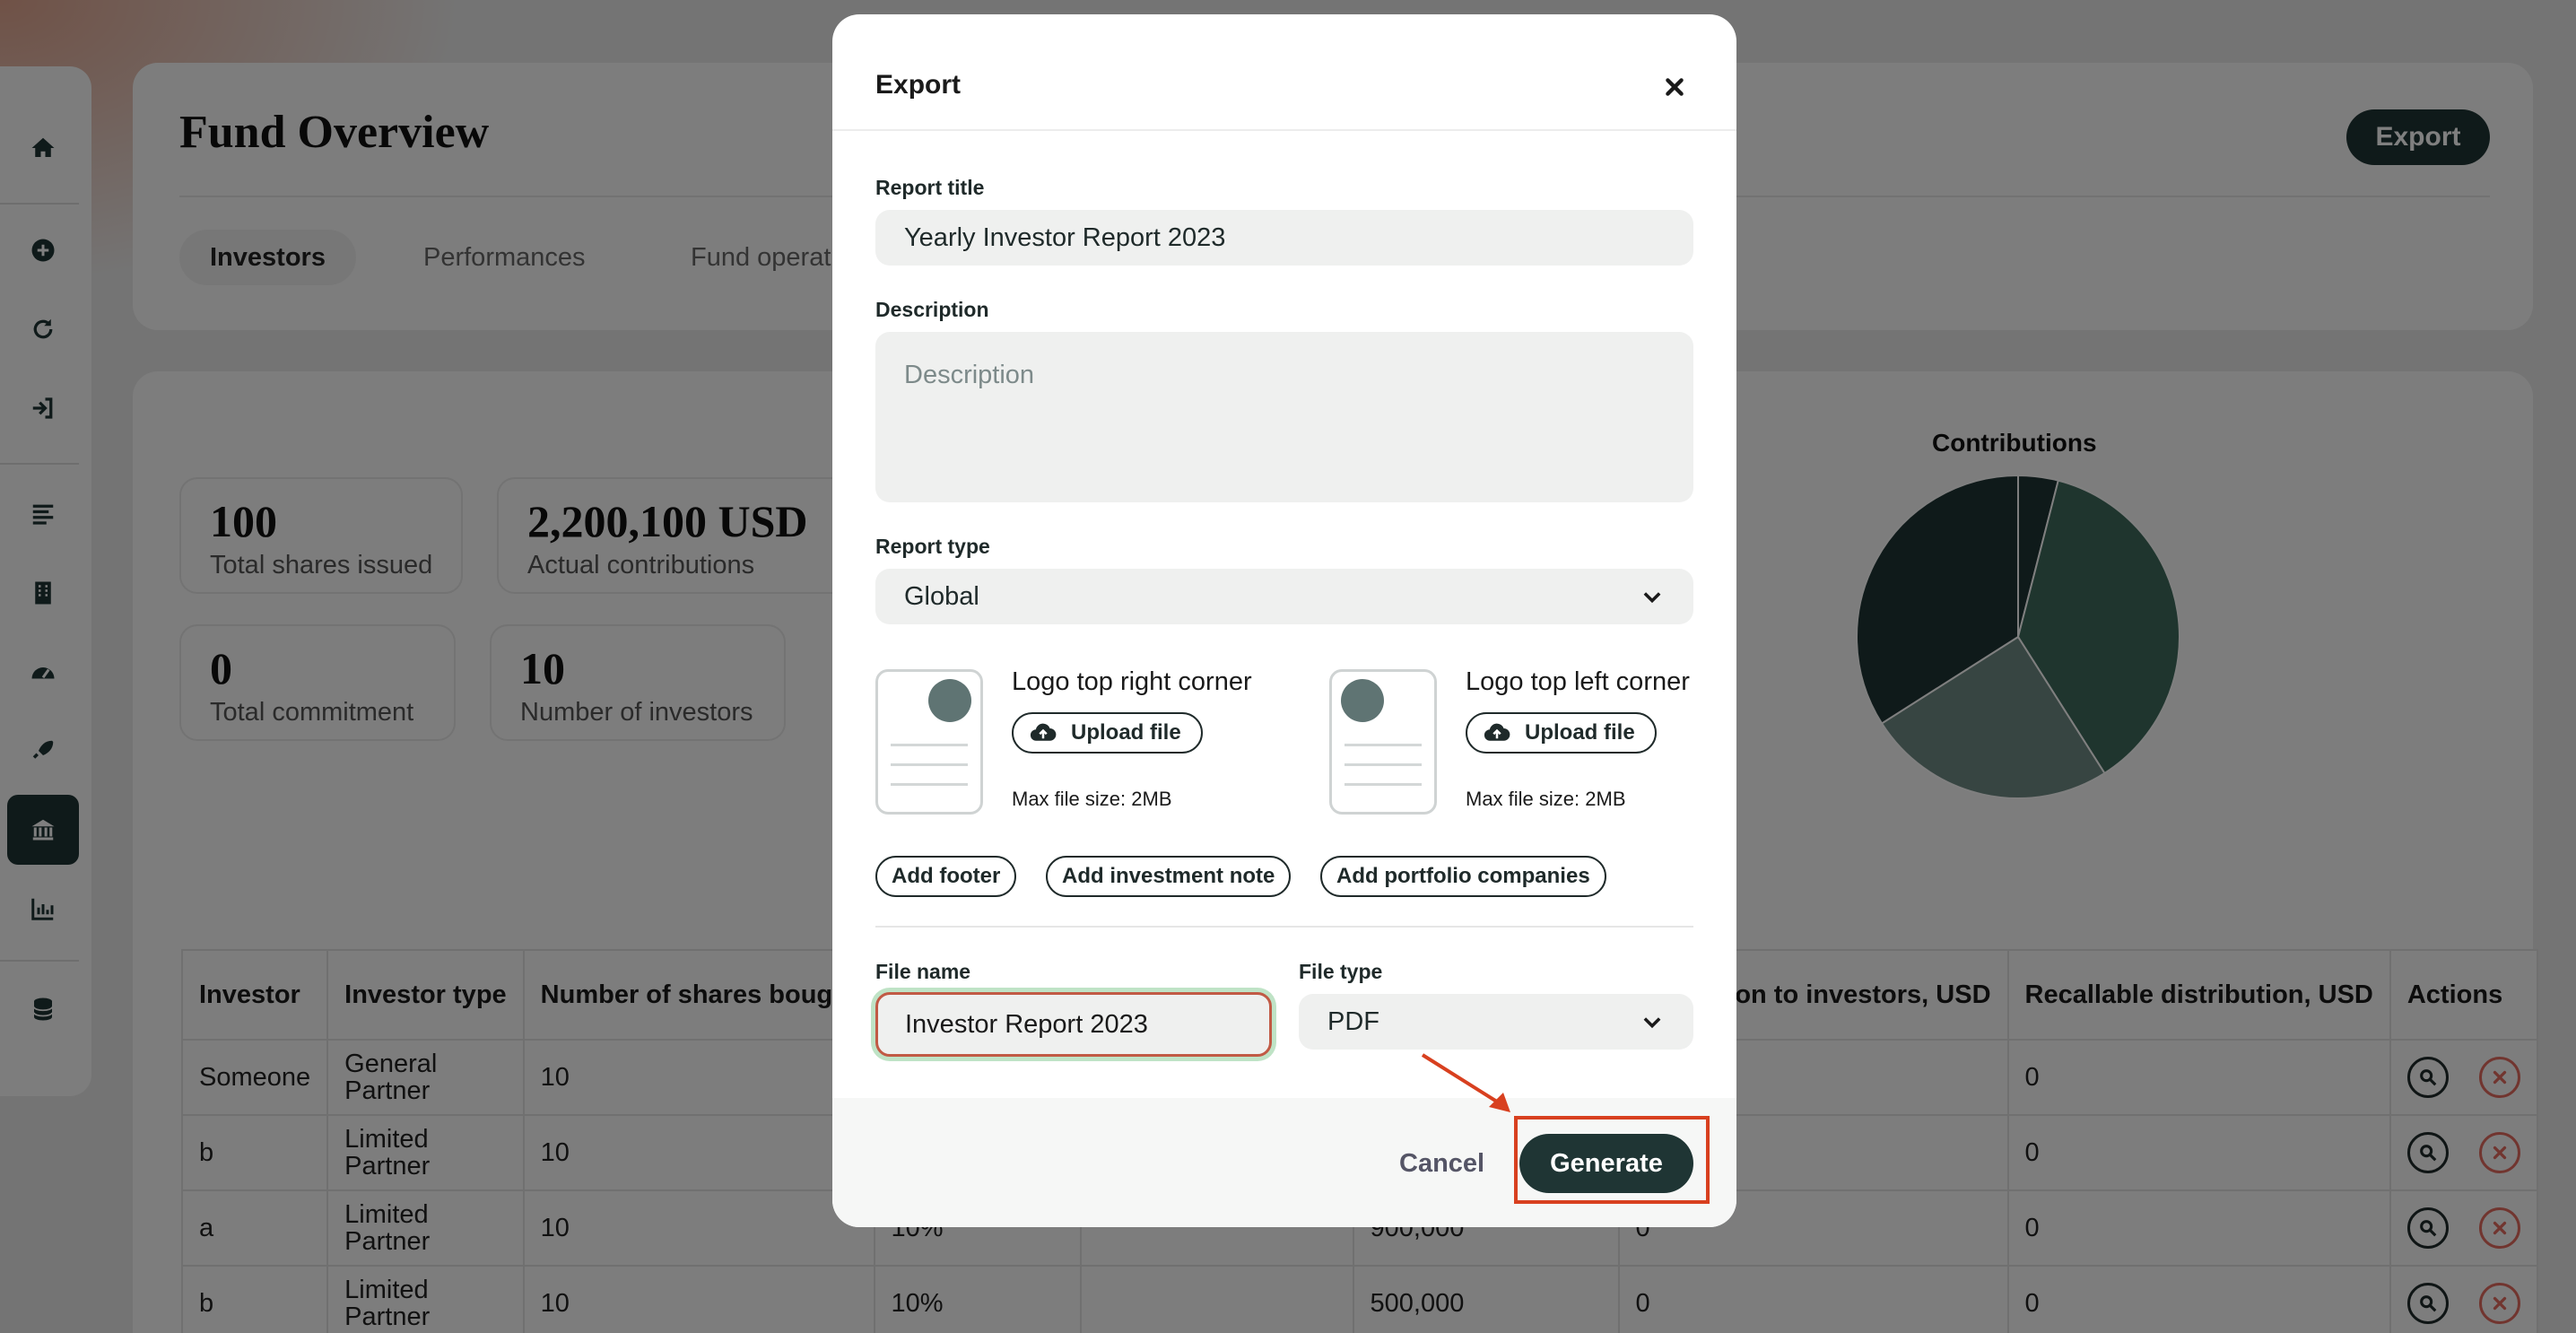  What do you see at coordinates (918, 85) in the screenshot?
I see `modal-title: Export` at bounding box center [918, 85].